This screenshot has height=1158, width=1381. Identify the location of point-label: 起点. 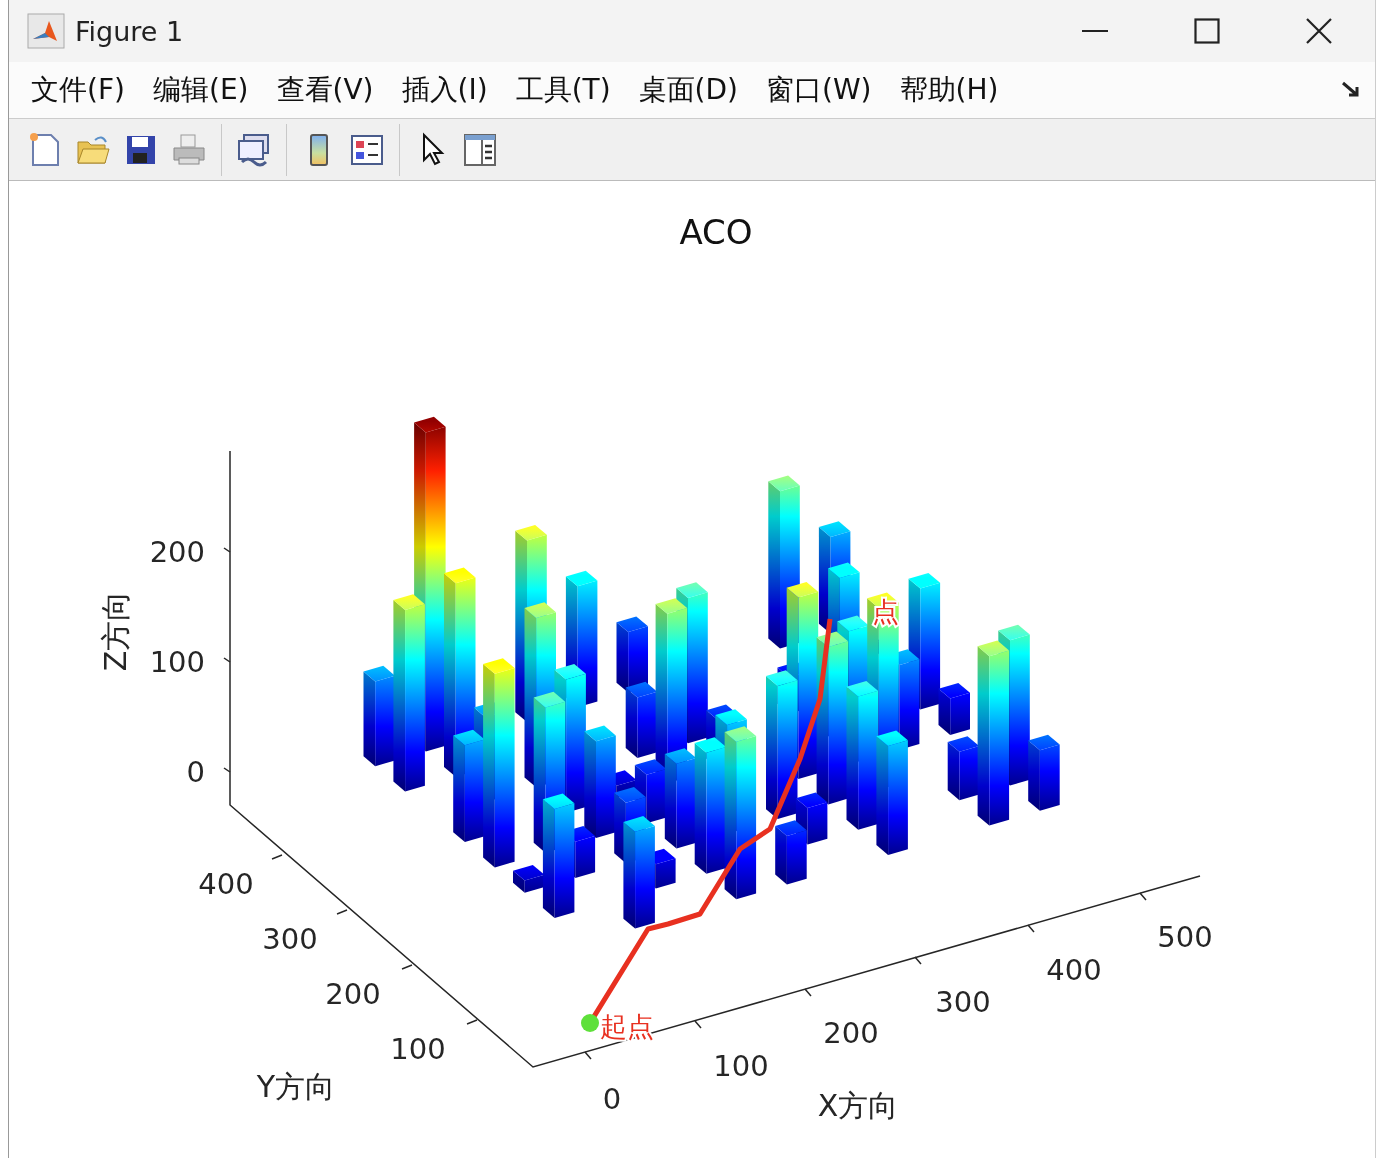
(627, 1026).